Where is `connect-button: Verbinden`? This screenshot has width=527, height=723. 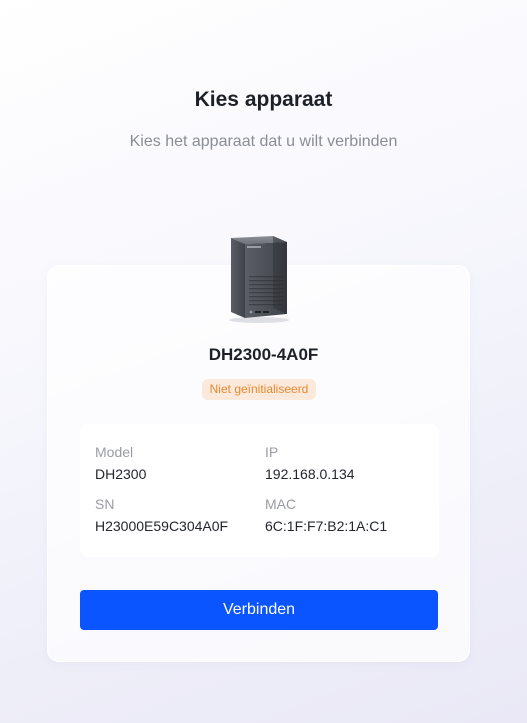 connect-button: Verbinden is located at coordinates (259, 610).